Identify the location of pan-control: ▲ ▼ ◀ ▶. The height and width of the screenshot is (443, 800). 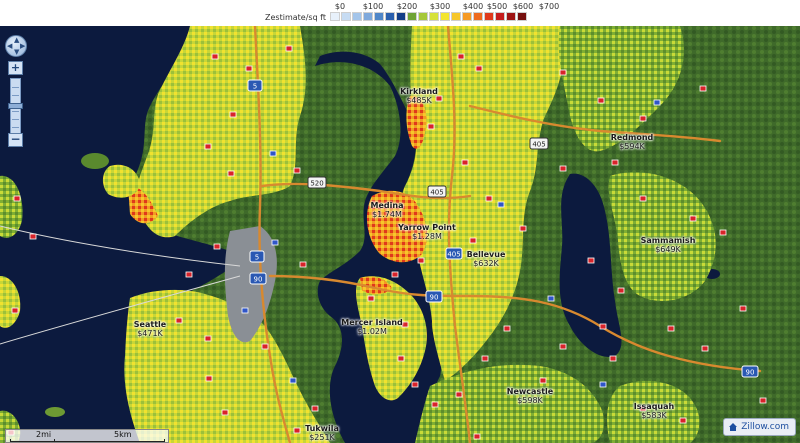
(16, 46).